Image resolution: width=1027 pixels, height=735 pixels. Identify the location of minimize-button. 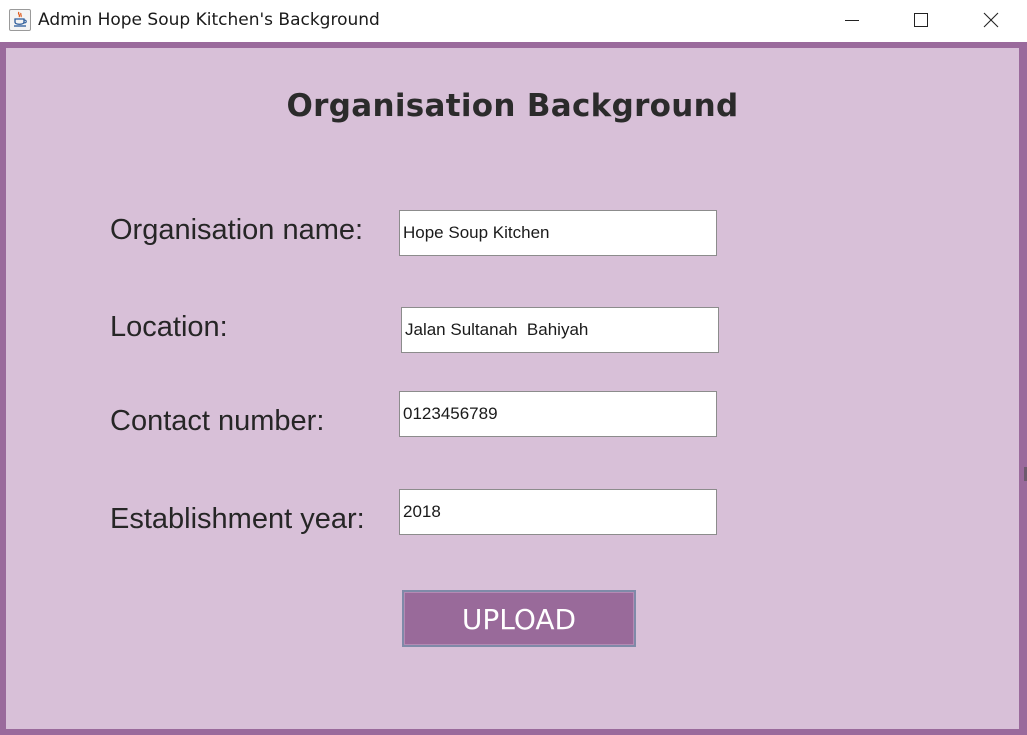
(852, 20).